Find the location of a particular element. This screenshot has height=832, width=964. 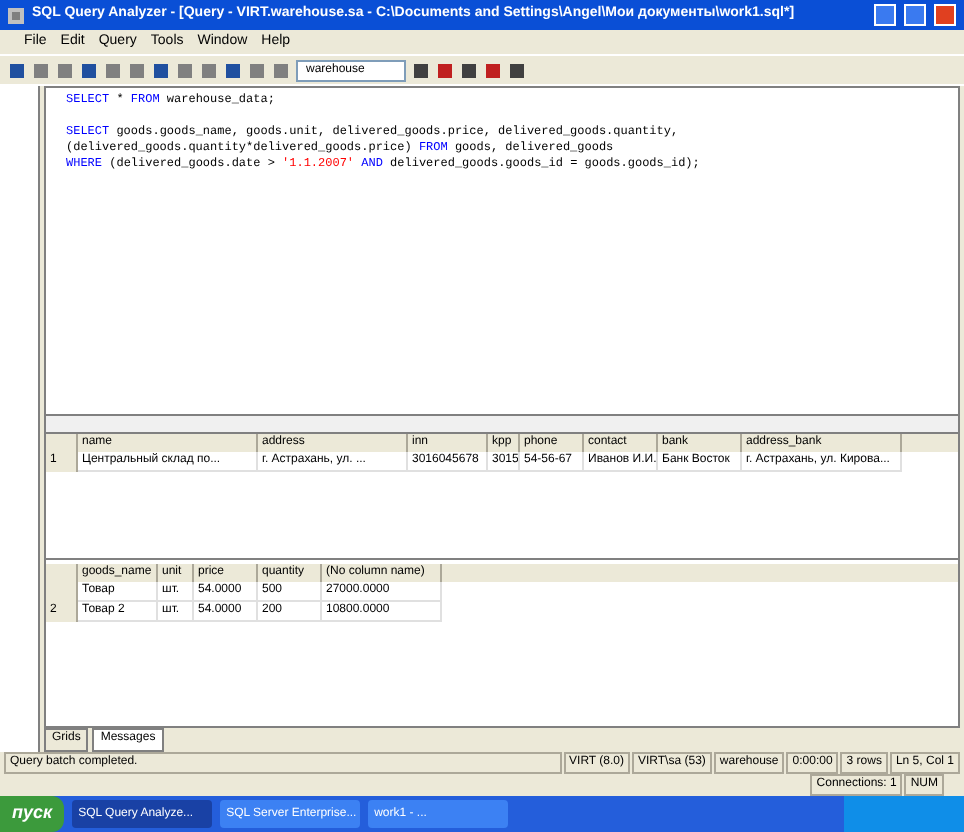

horizontal-scrollbar is located at coordinates (502, 424).